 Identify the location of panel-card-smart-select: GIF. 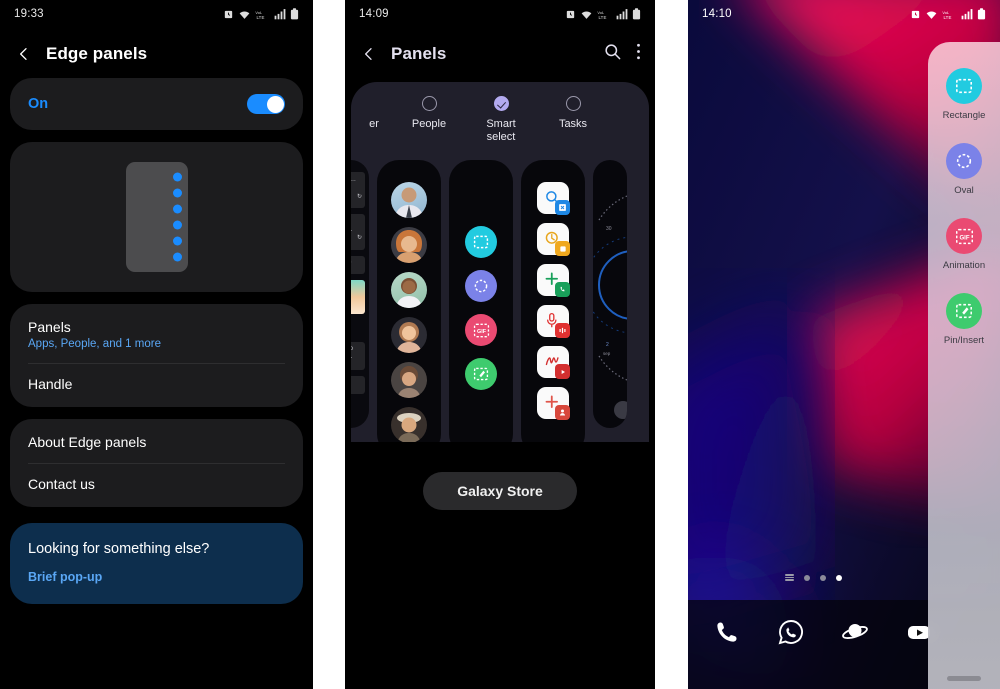
(481, 301).